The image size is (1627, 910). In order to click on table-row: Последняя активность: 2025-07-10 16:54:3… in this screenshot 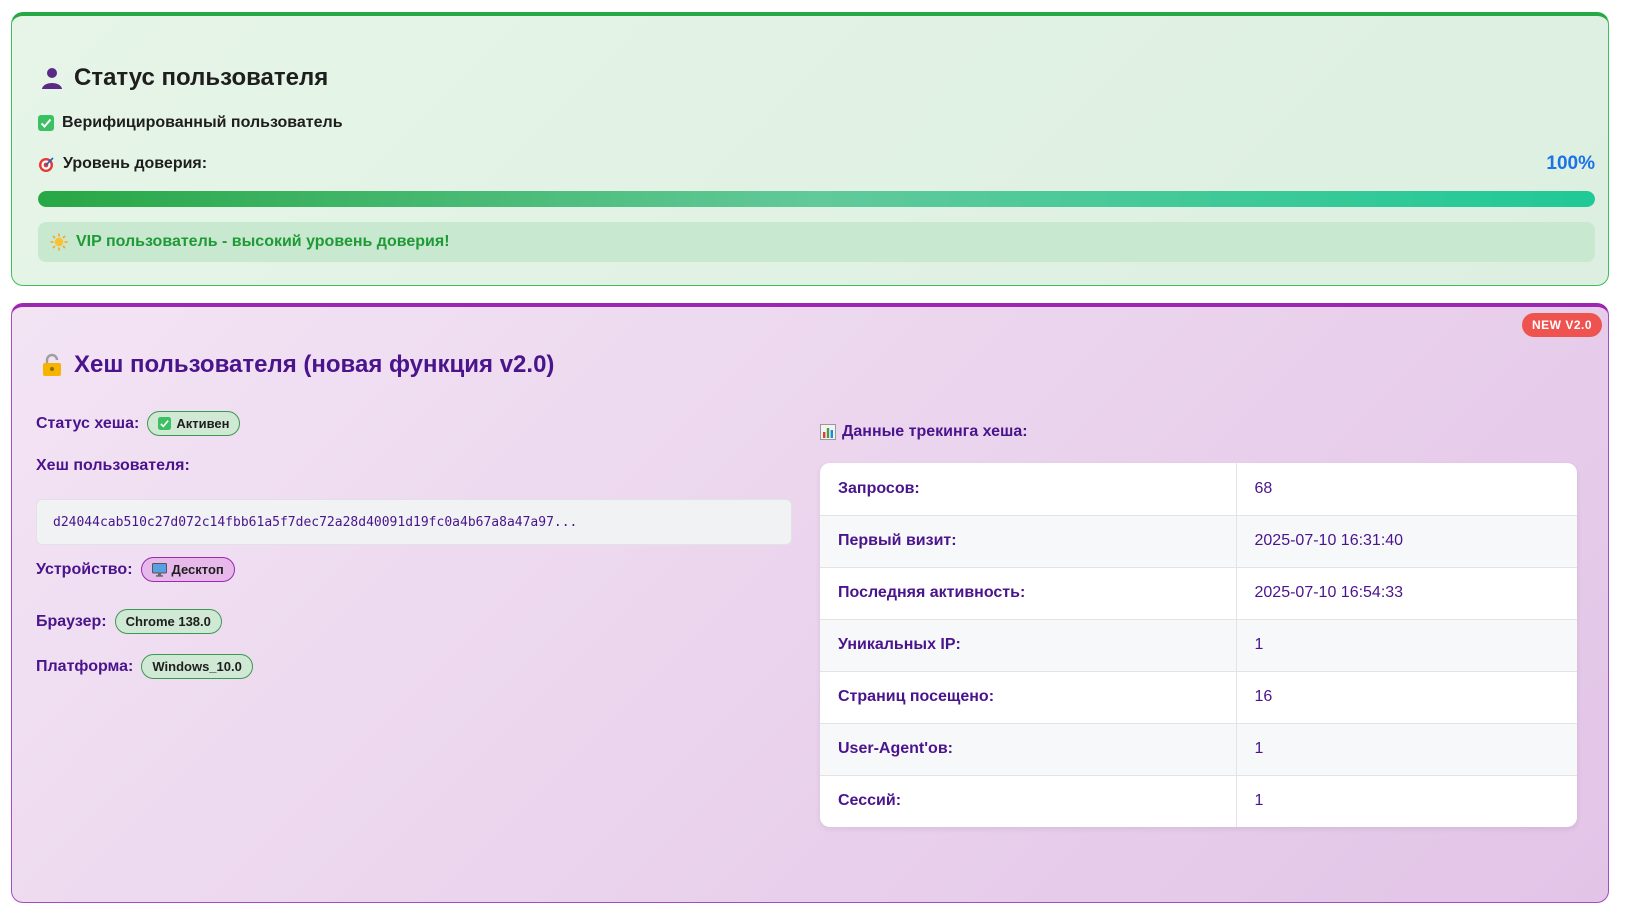, I will do `click(1198, 593)`.